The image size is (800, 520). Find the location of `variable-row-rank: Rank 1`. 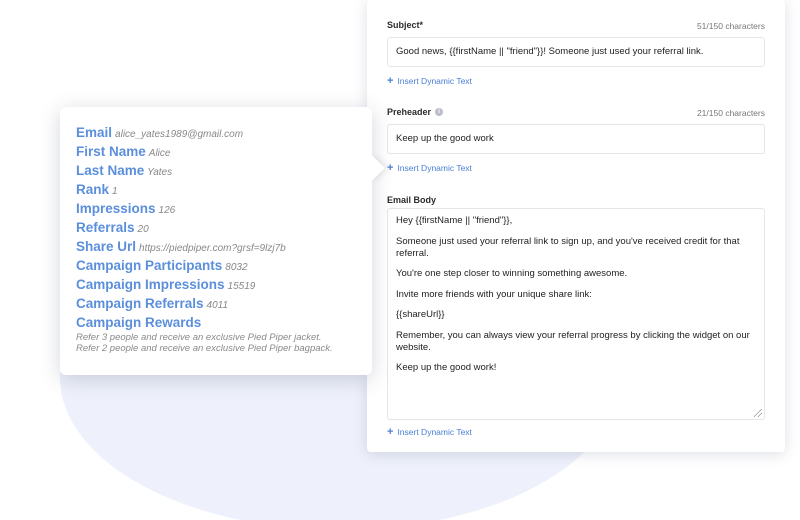

variable-row-rank: Rank 1 is located at coordinates (216, 189).